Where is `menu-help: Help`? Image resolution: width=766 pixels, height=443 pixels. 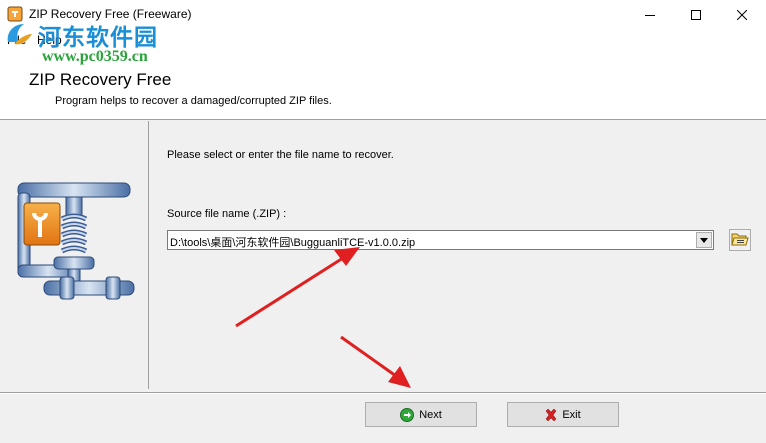 menu-help: Help is located at coordinates (49, 40).